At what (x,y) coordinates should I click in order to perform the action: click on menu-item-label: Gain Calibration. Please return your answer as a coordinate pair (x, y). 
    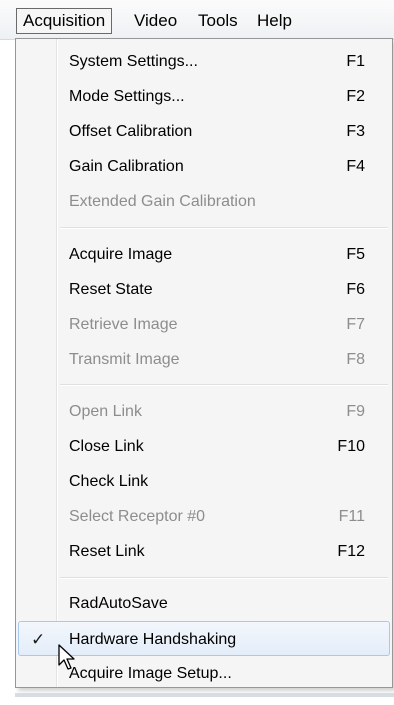
    Looking at the image, I should click on (126, 166).